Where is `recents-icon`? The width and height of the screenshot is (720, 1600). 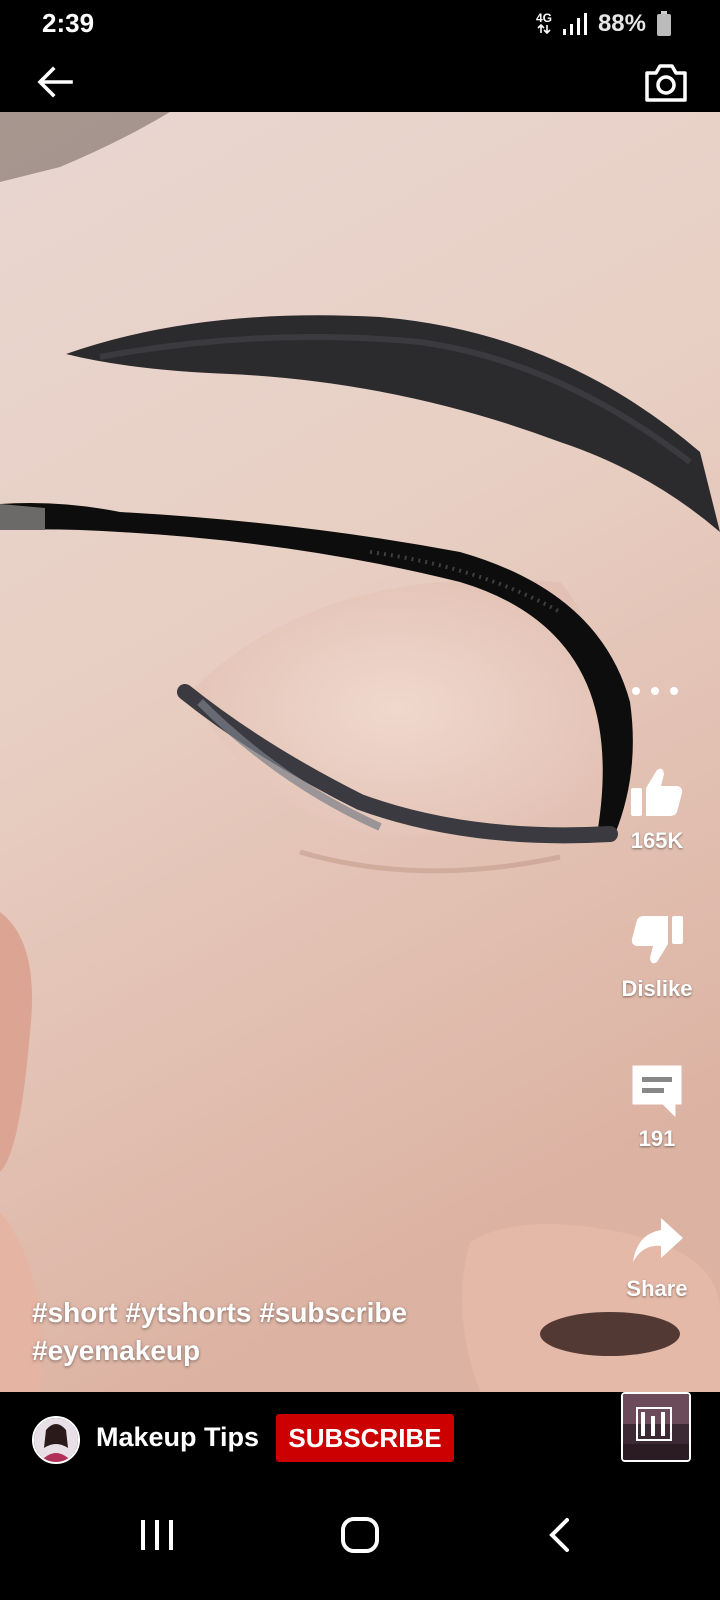 recents-icon is located at coordinates (157, 1535).